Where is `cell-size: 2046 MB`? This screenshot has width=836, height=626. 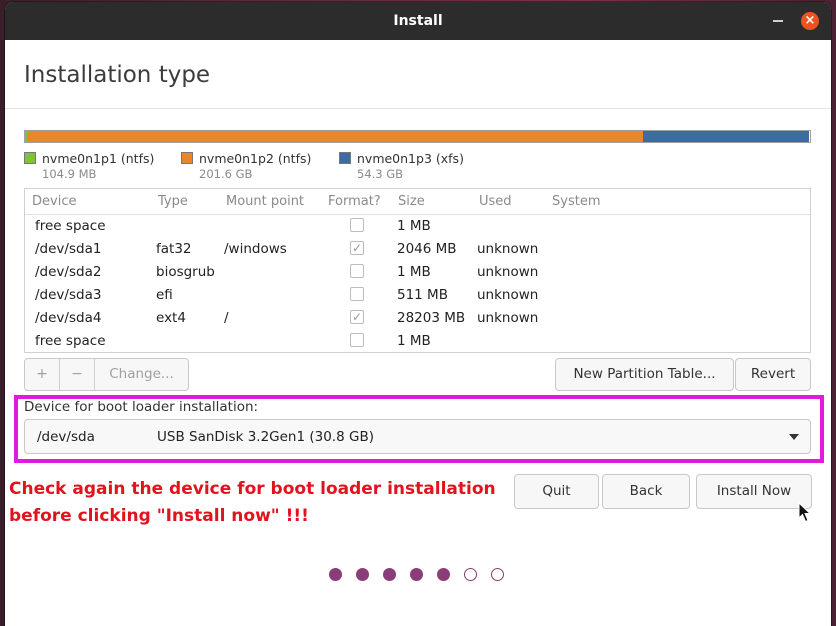
cell-size: 2046 MB is located at coordinates (427, 249).